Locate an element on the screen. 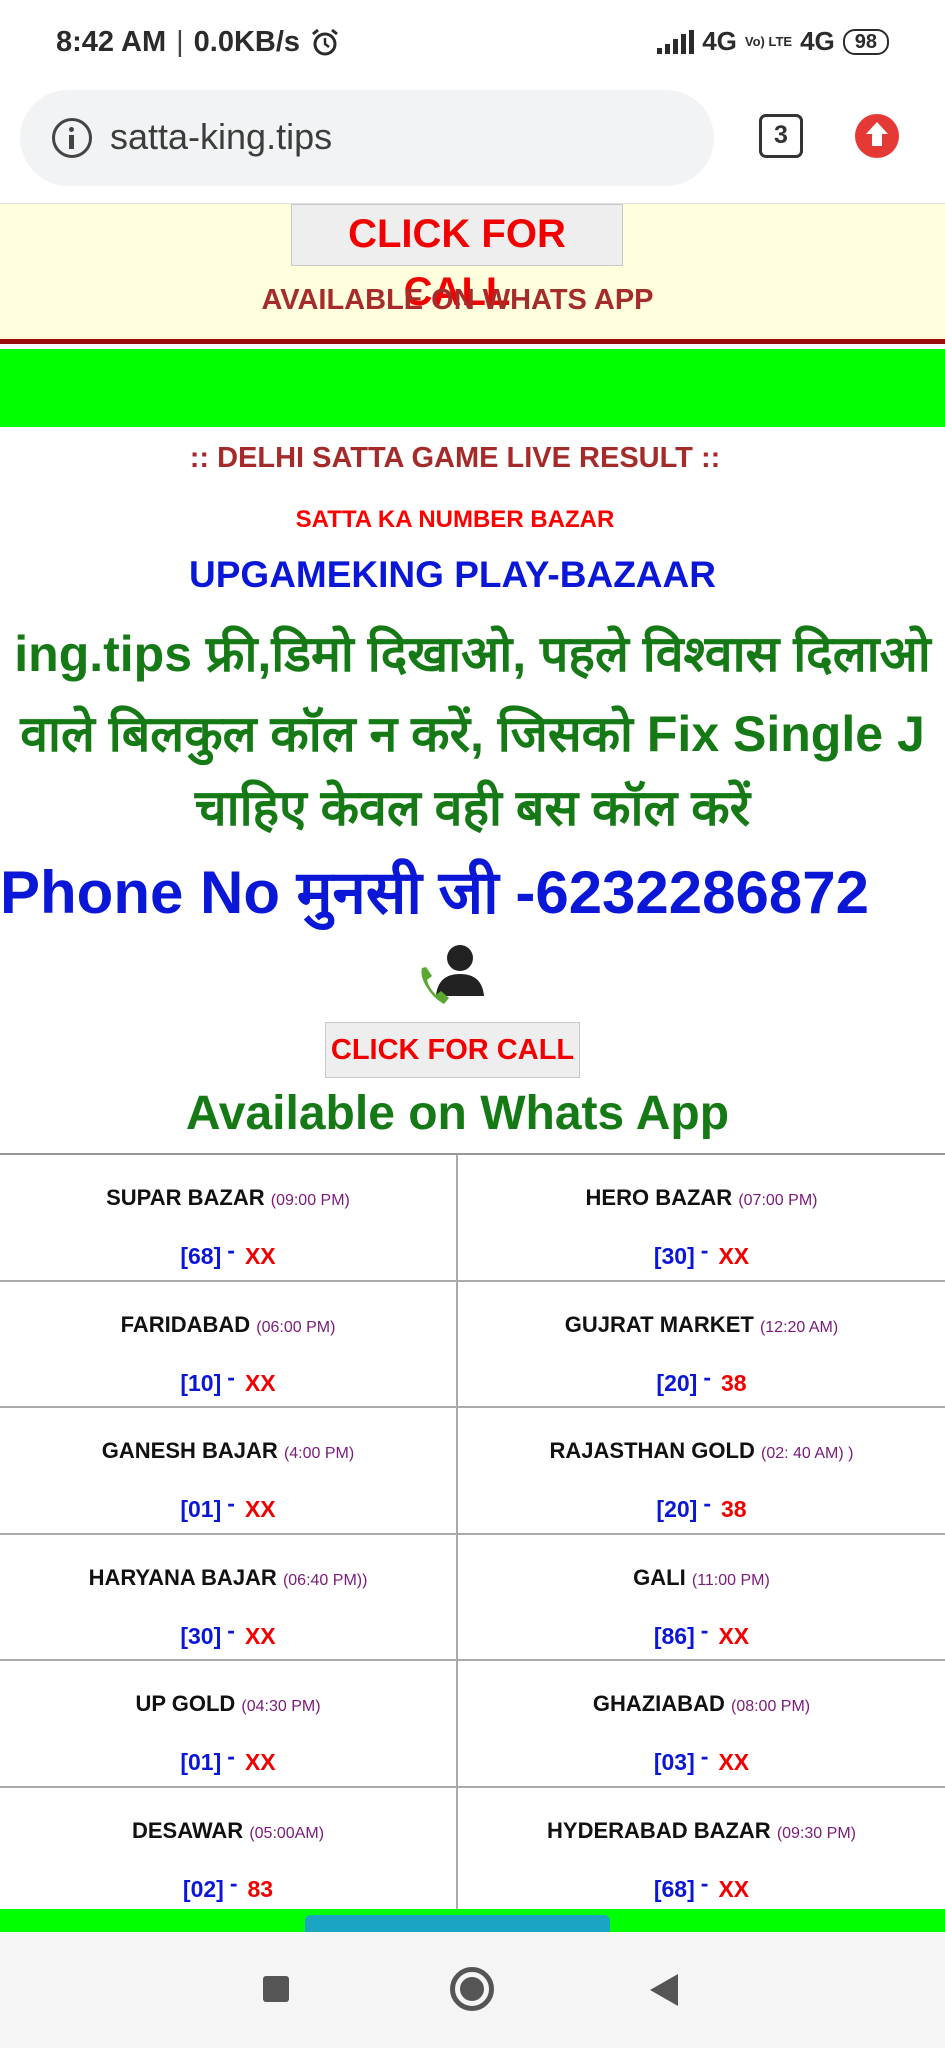  signal-icon is located at coordinates (676, 41).